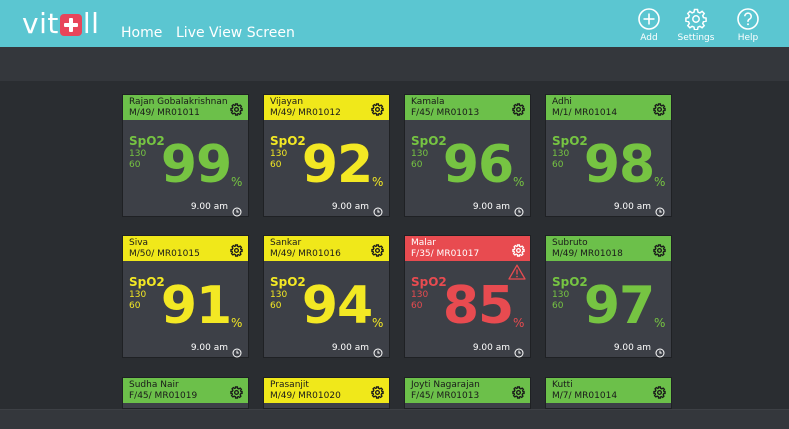  What do you see at coordinates (478, 306) in the screenshot?
I see `spo2-value: 85` at bounding box center [478, 306].